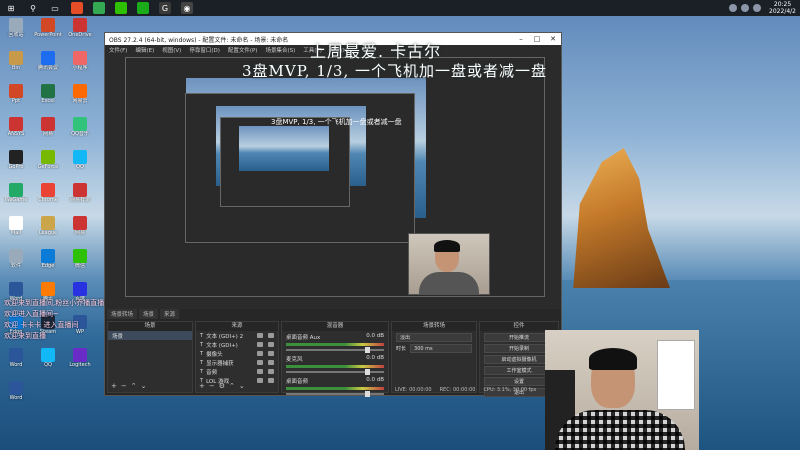 Image resolution: width=800 pixels, height=450 pixels. Describe the element at coordinates (232, 386) in the screenshot. I see `source-up-icon: ⌃` at that location.